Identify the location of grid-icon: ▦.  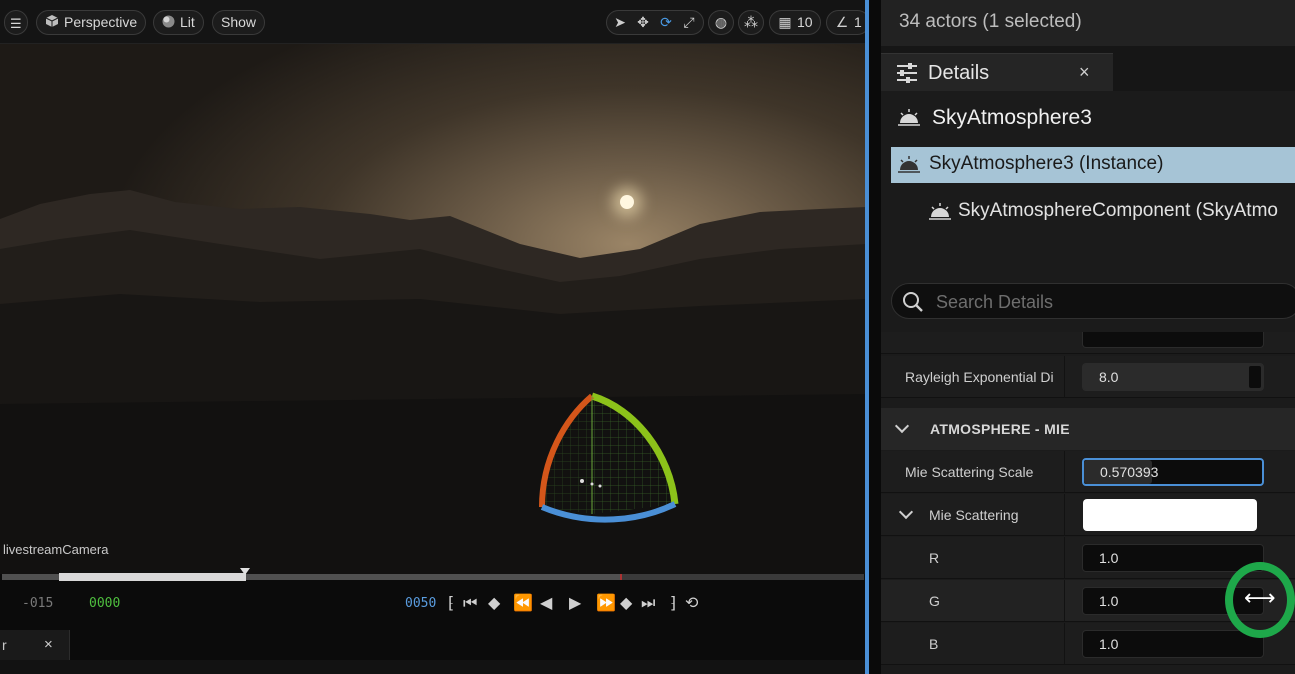
(785, 22).